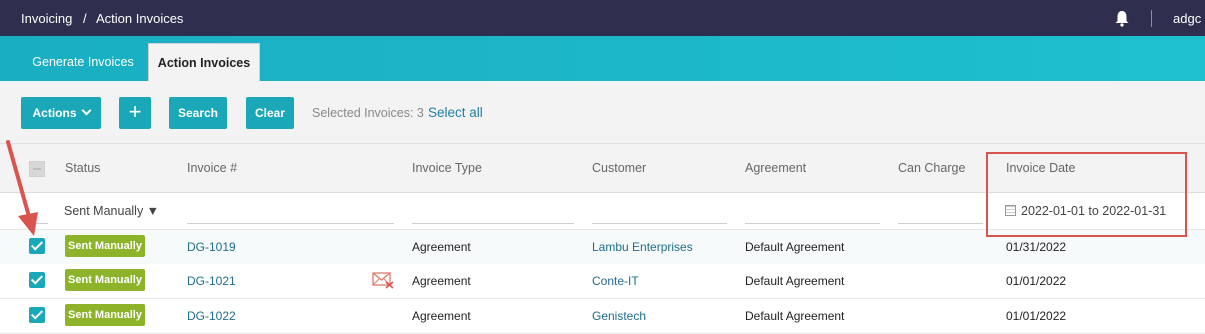 This screenshot has width=1205, height=334. What do you see at coordinates (204, 62) in the screenshot?
I see `tab-action-invoices: Action Invoices` at bounding box center [204, 62].